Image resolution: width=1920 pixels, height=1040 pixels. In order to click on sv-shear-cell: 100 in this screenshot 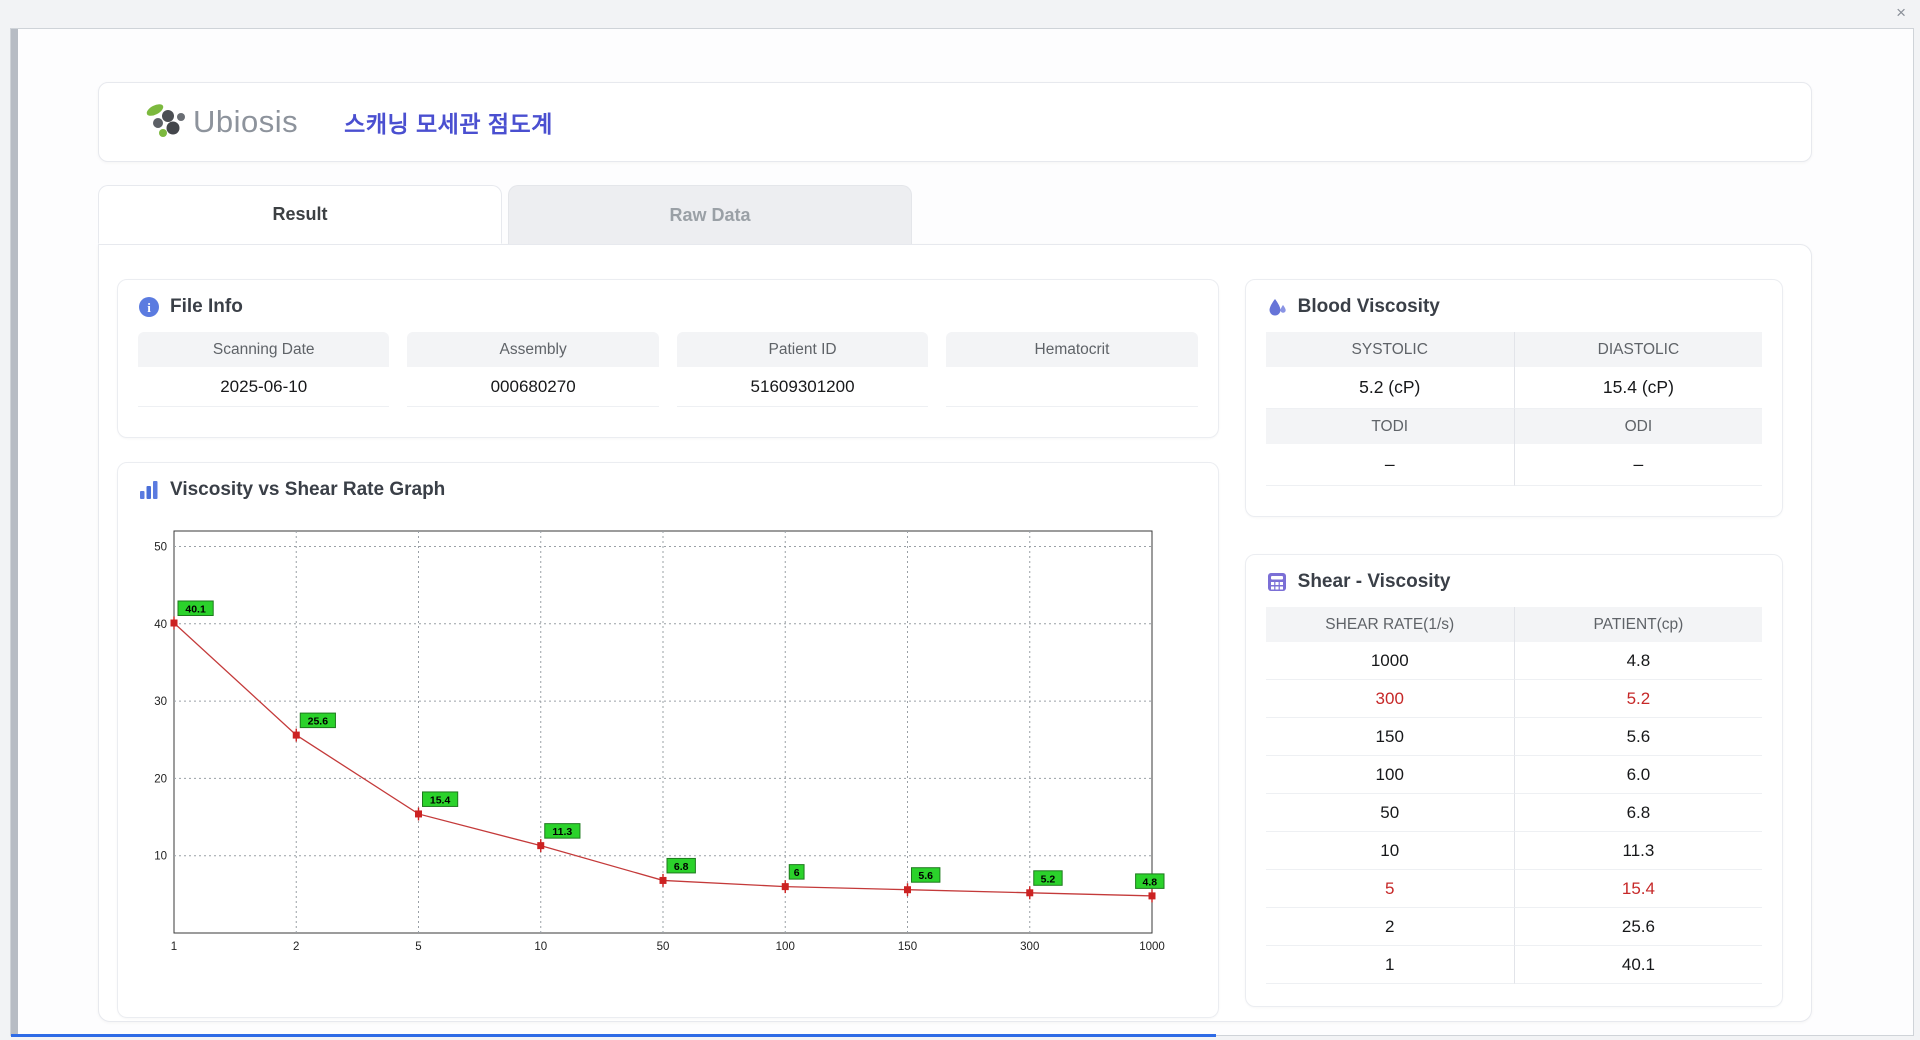, I will do `click(1389, 775)`.